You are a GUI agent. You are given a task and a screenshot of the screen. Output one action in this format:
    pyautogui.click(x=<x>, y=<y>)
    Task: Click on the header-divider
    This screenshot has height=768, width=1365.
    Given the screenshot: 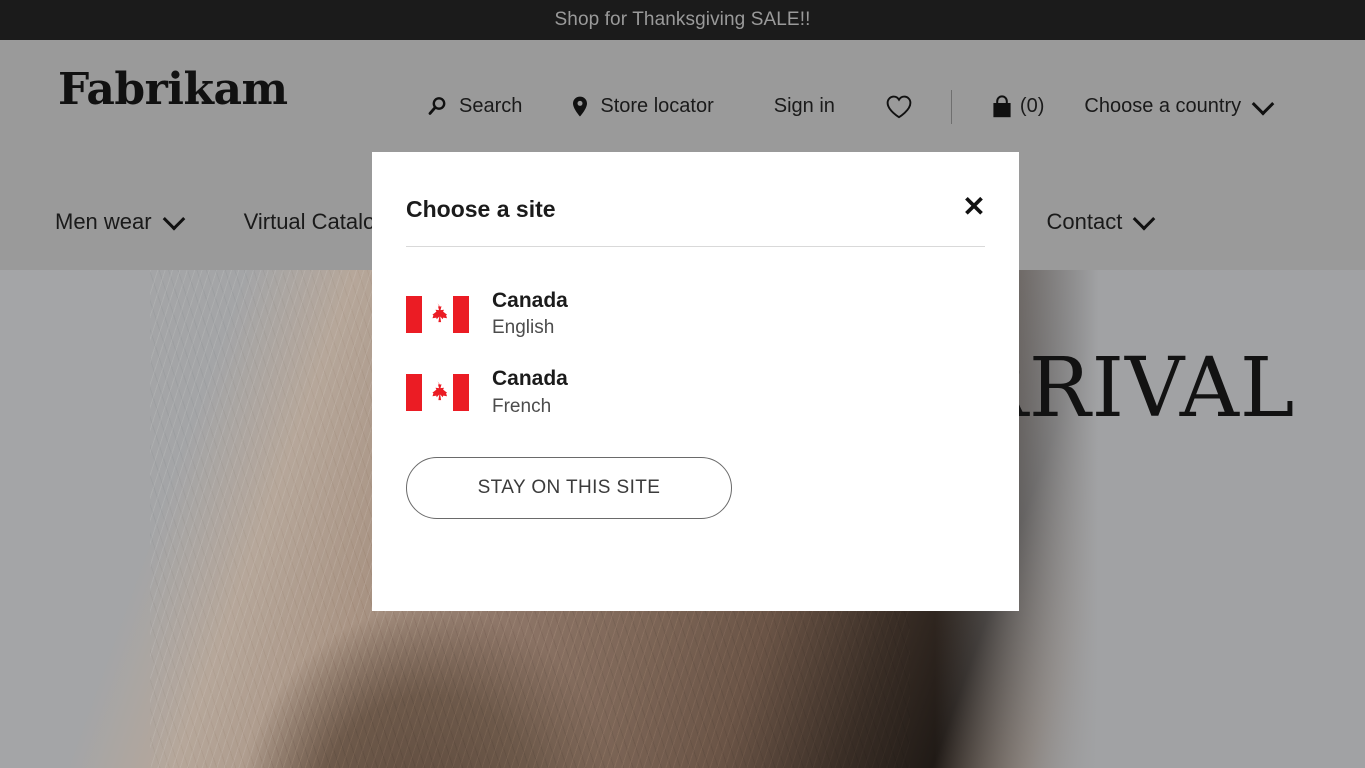 What is the action you would take?
    pyautogui.click(x=951, y=106)
    